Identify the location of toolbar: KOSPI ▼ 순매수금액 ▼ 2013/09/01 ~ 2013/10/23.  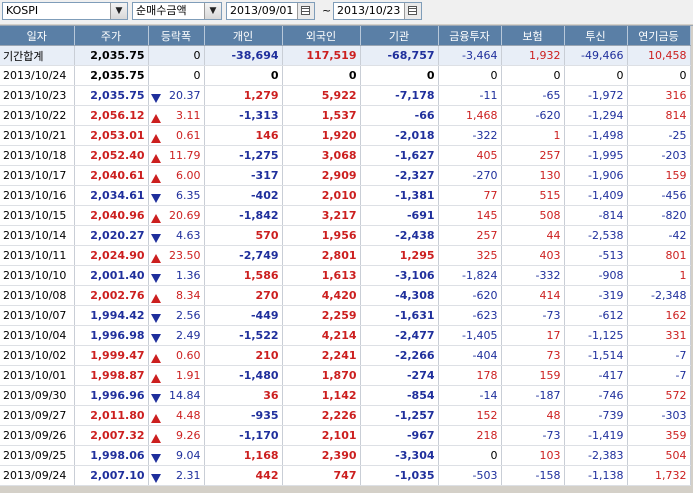
(346, 12).